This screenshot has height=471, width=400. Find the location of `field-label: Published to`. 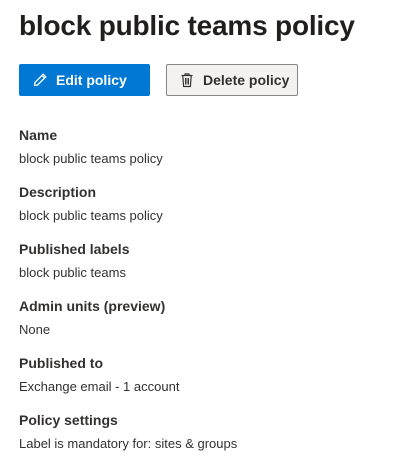

field-label: Published to is located at coordinates (61, 363).